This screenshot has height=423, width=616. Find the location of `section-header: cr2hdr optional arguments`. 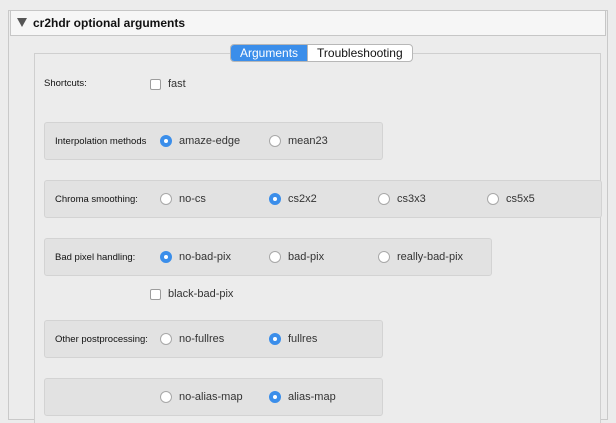

section-header: cr2hdr optional arguments is located at coordinates (308, 23).